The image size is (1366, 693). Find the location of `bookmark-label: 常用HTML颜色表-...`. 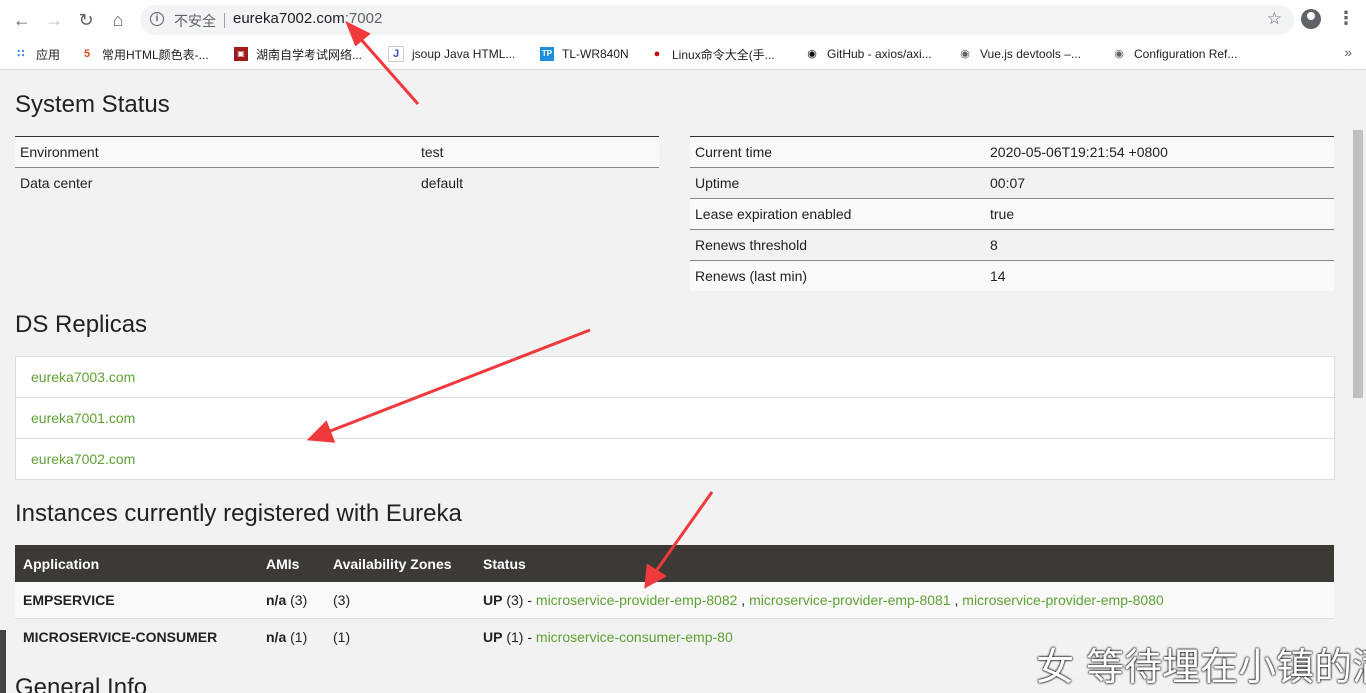

bookmark-label: 常用HTML颜色表-... is located at coordinates (155, 54).